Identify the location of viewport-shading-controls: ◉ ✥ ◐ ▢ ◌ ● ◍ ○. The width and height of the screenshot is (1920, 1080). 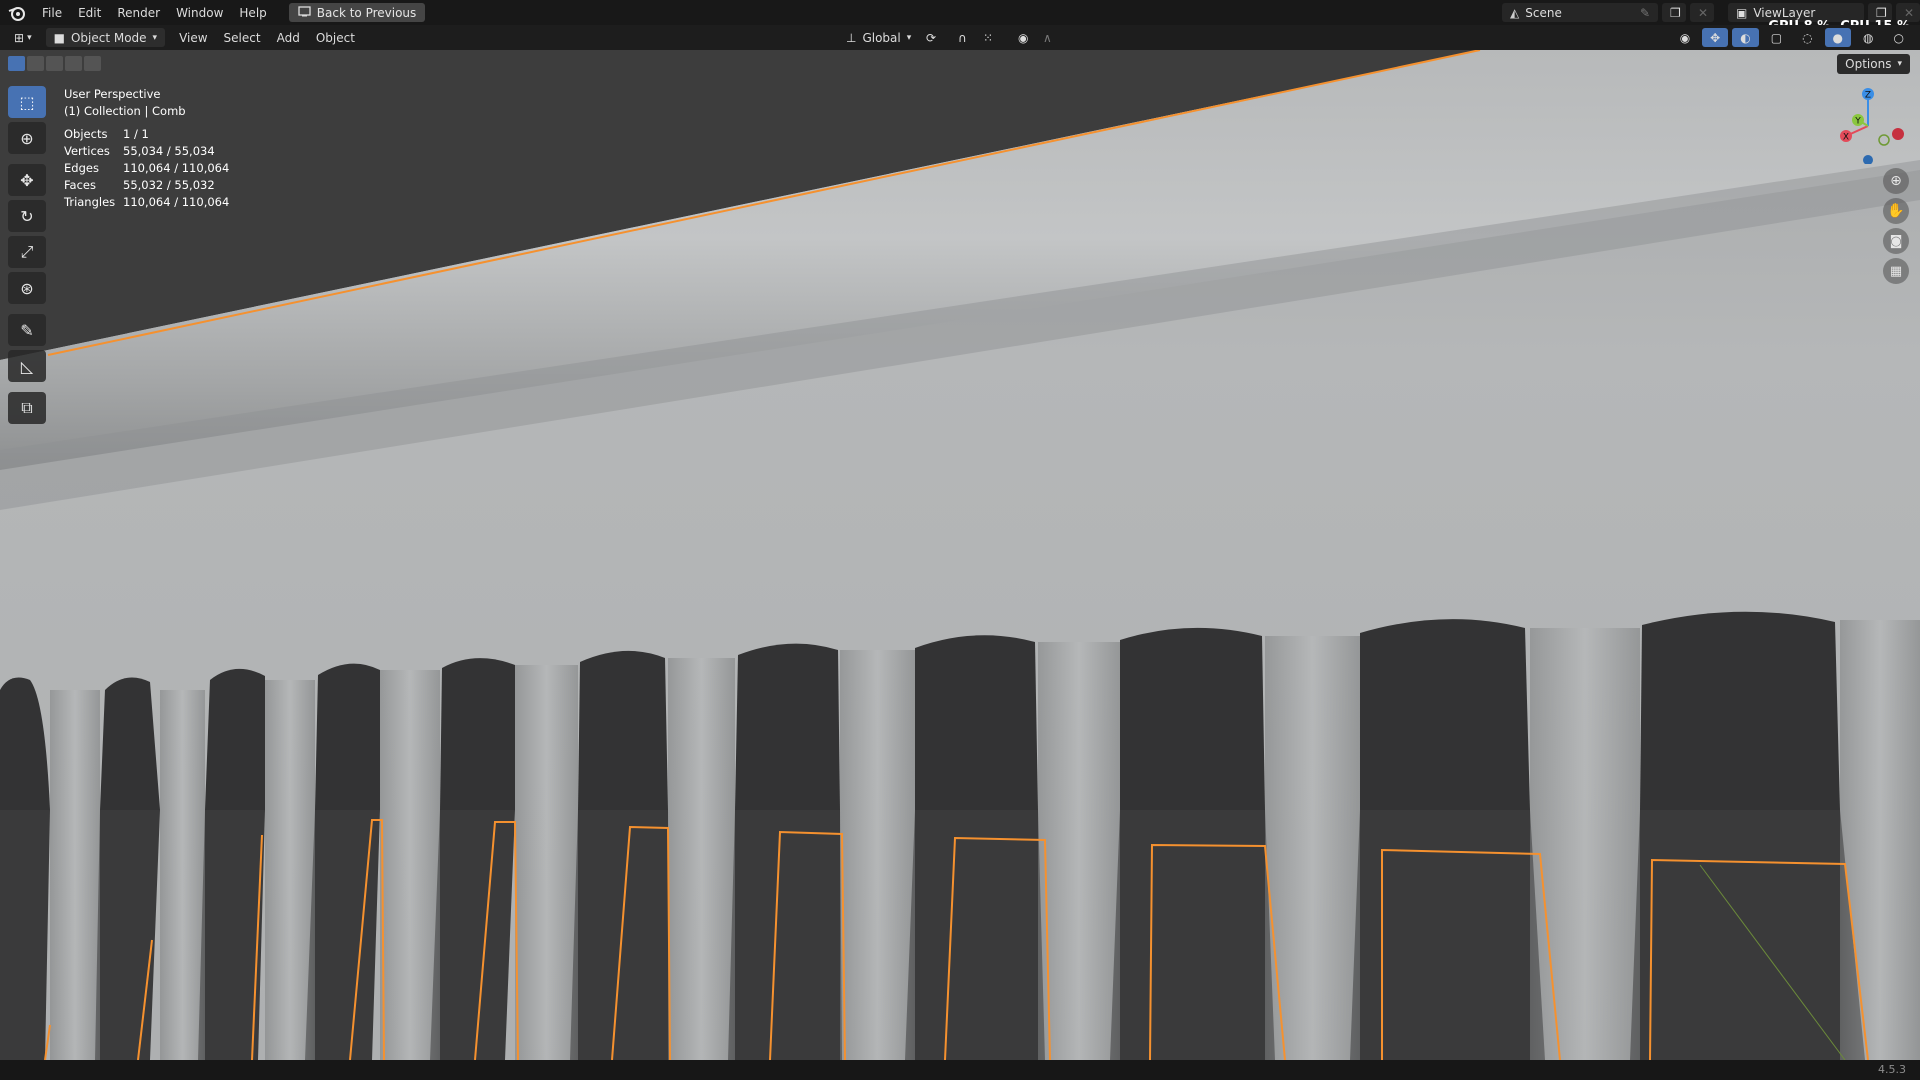
(1792, 37).